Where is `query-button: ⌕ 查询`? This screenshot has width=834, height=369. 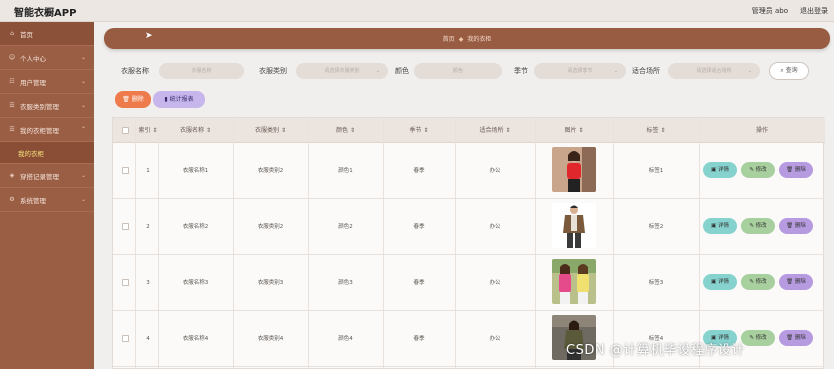
query-button: ⌕ 查询 is located at coordinates (789, 71).